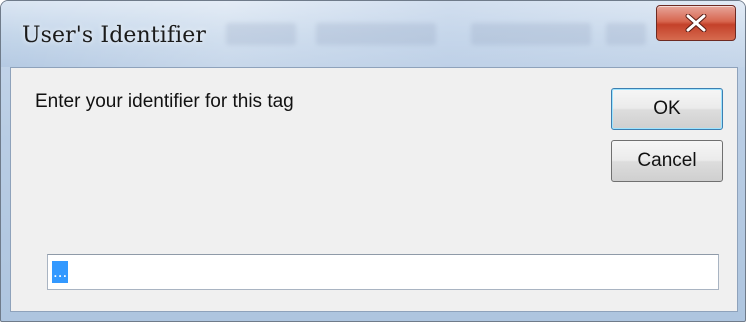  Describe the element at coordinates (114, 35) in the screenshot. I see `window-title: User's Identifier` at that location.